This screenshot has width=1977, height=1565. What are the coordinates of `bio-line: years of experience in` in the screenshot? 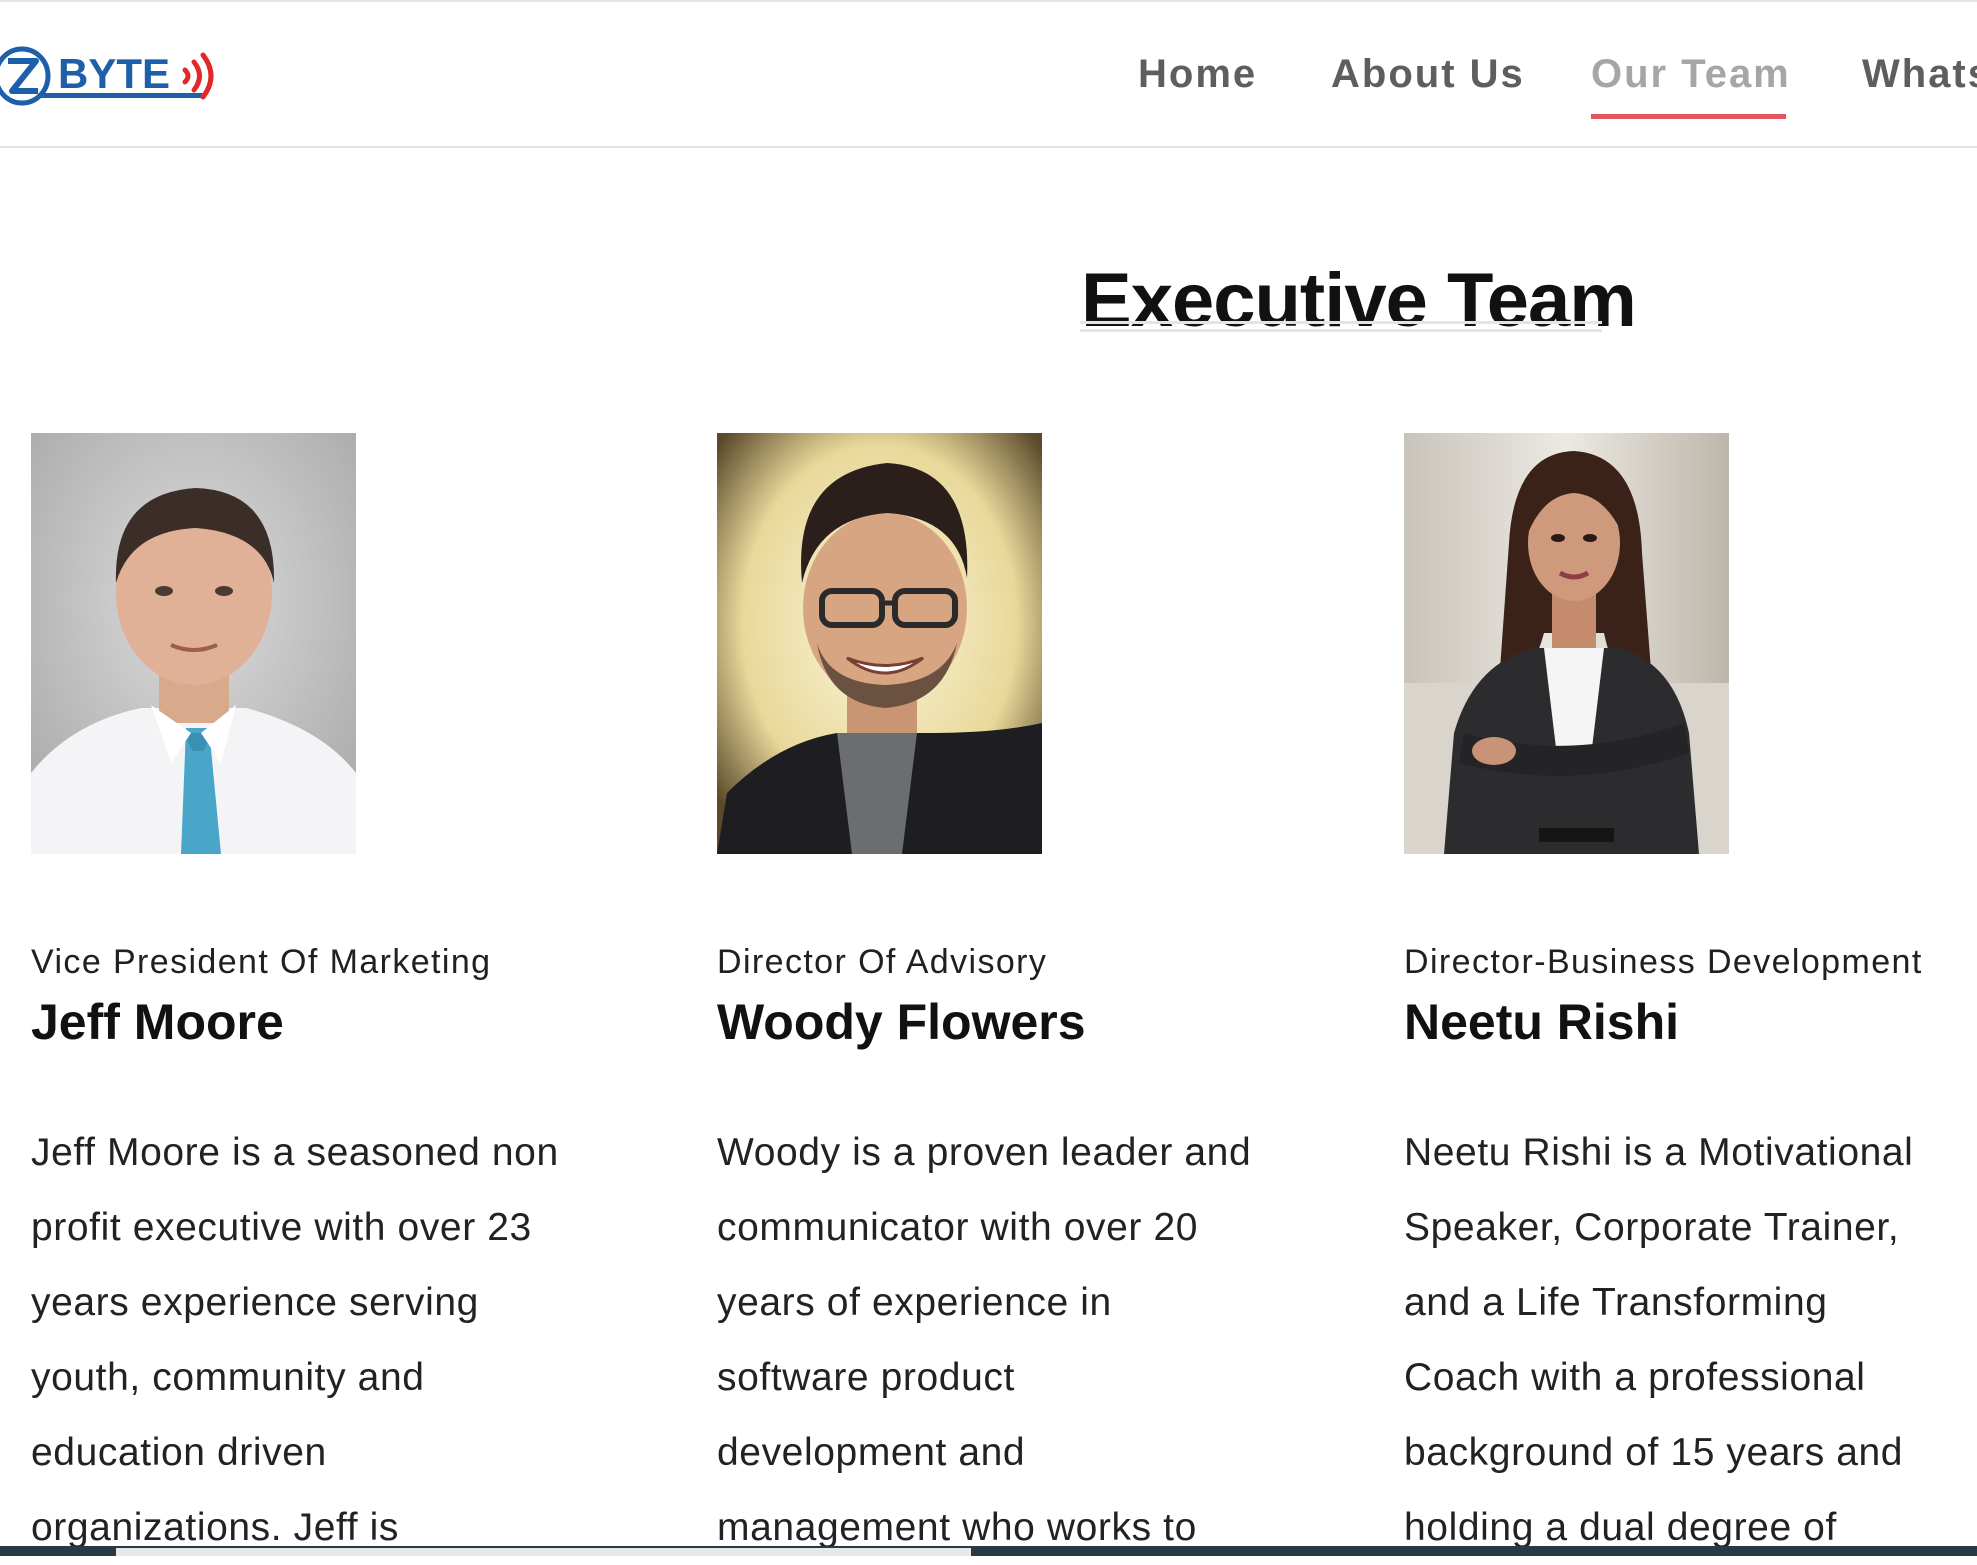 It's located at (914, 1302).